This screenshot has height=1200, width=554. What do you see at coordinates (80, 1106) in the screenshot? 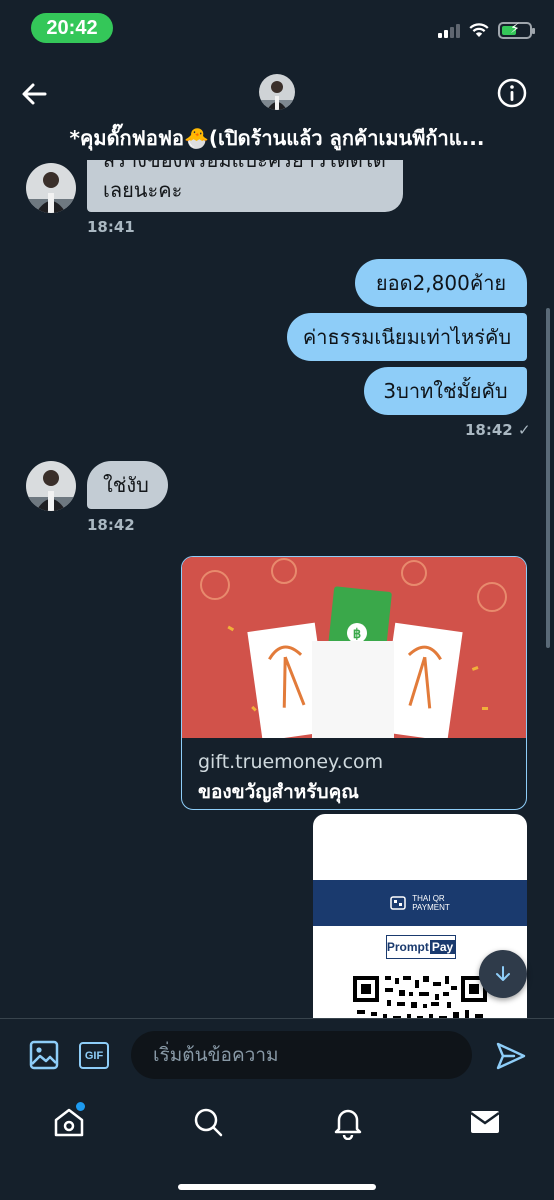
I see `home-notification-dot` at bounding box center [80, 1106].